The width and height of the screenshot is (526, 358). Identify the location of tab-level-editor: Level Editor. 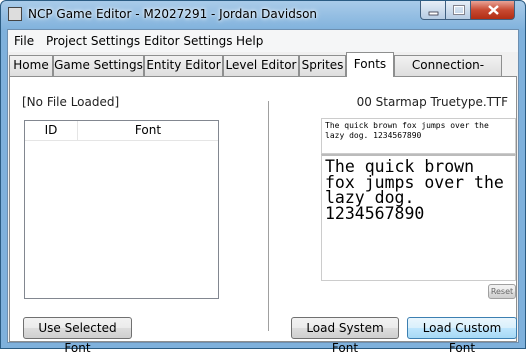
(261, 65).